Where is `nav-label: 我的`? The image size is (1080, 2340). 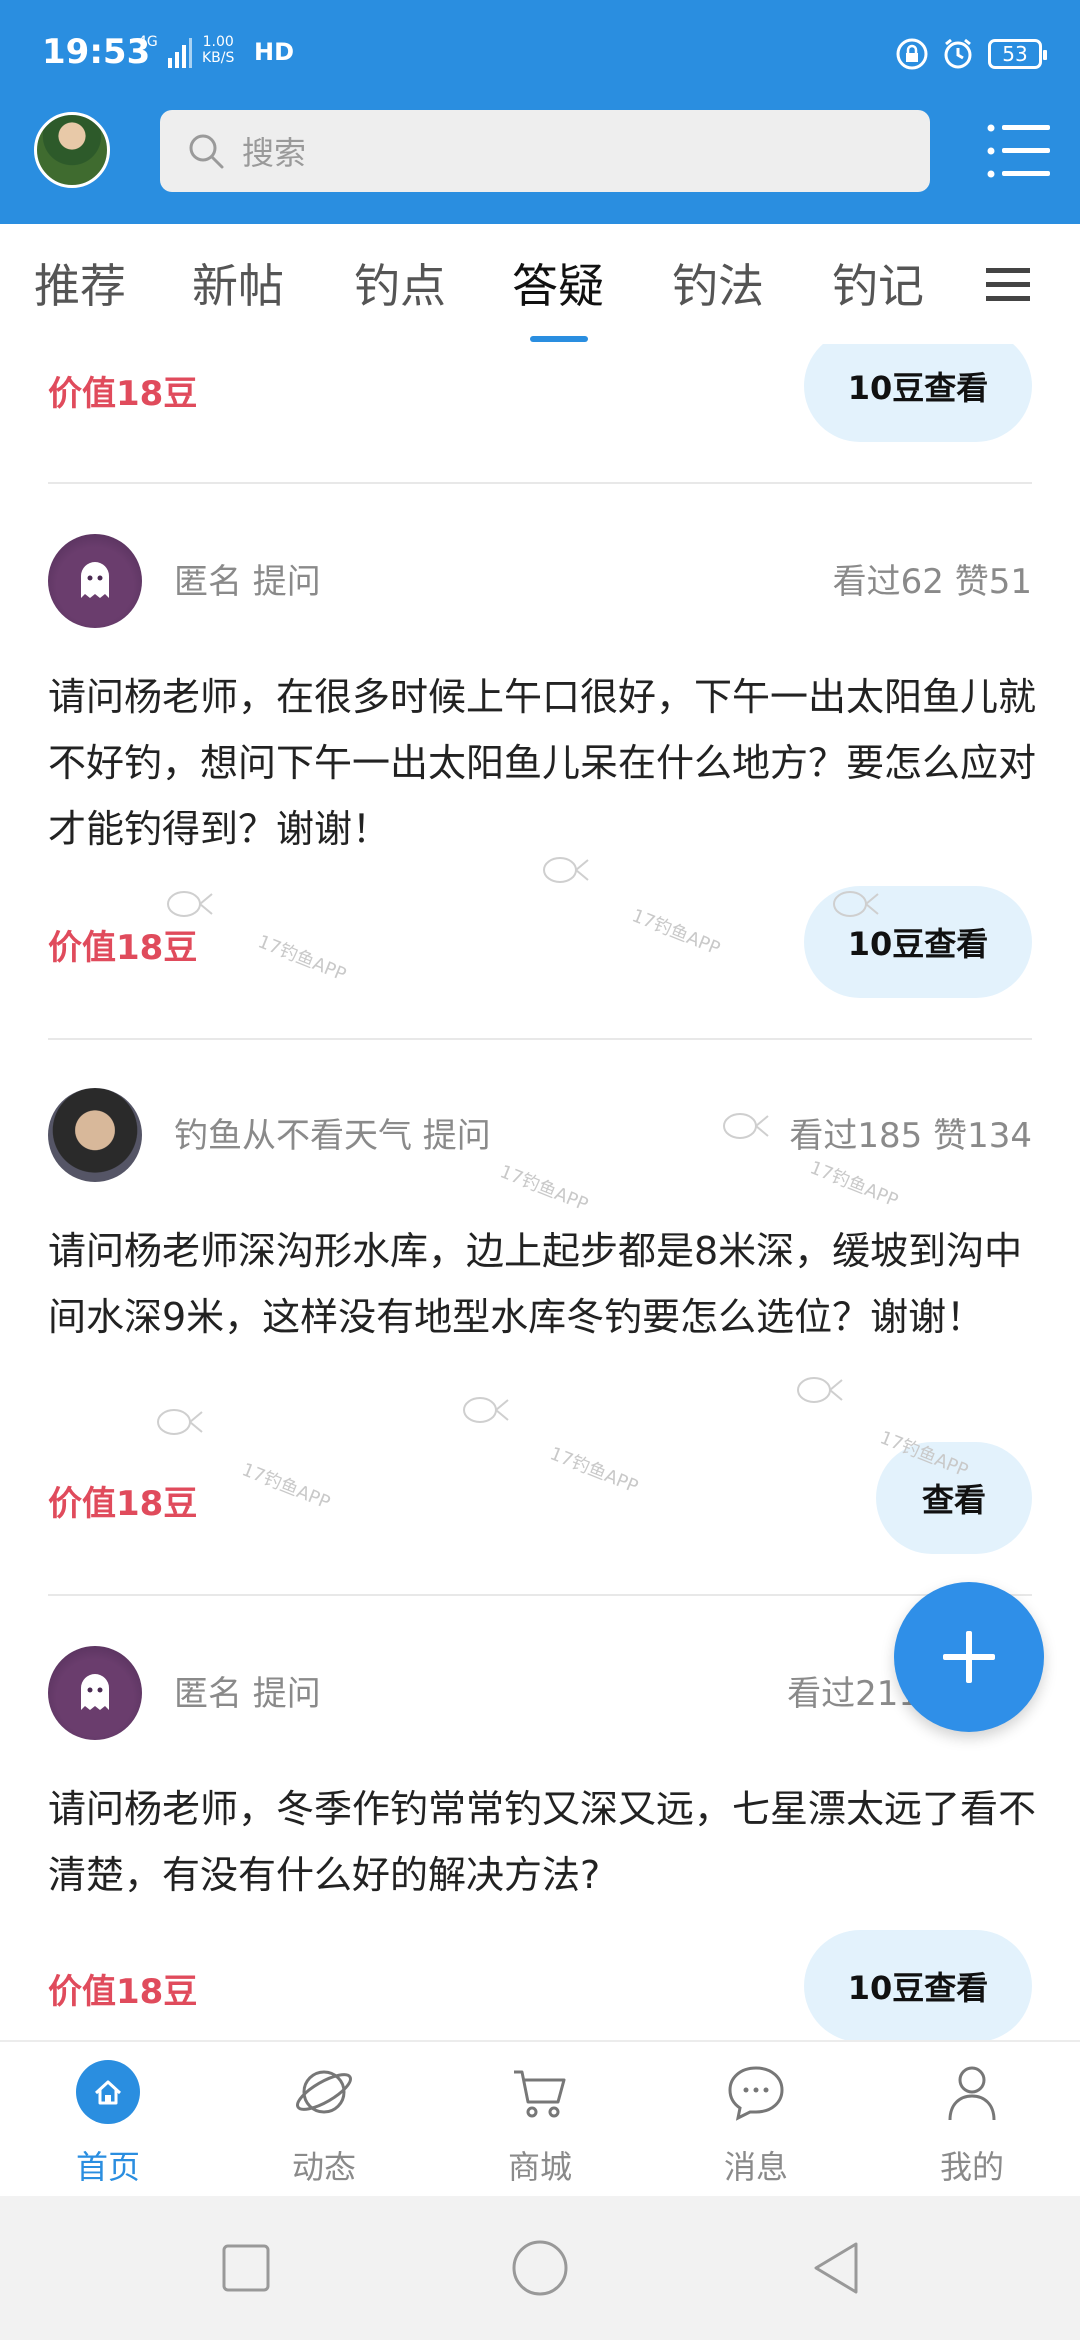
nav-label: 我的 is located at coordinates (971, 2167).